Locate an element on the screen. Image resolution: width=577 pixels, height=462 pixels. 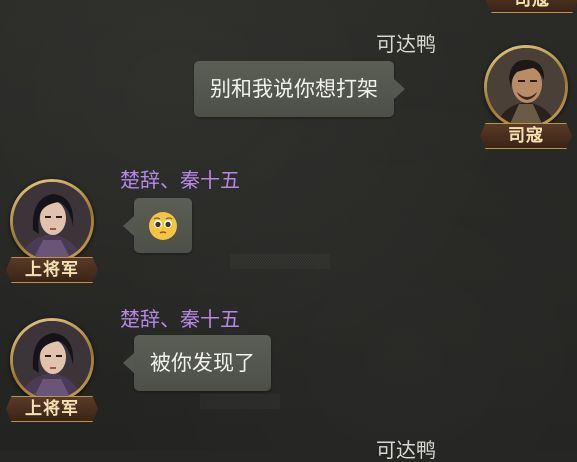
message-bubble is located at coordinates (157, 225).